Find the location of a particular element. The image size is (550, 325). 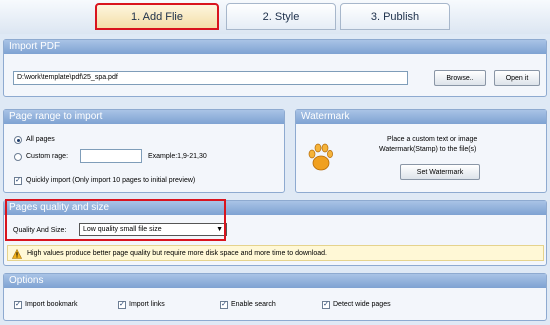

warning-icon is located at coordinates (17, 254).